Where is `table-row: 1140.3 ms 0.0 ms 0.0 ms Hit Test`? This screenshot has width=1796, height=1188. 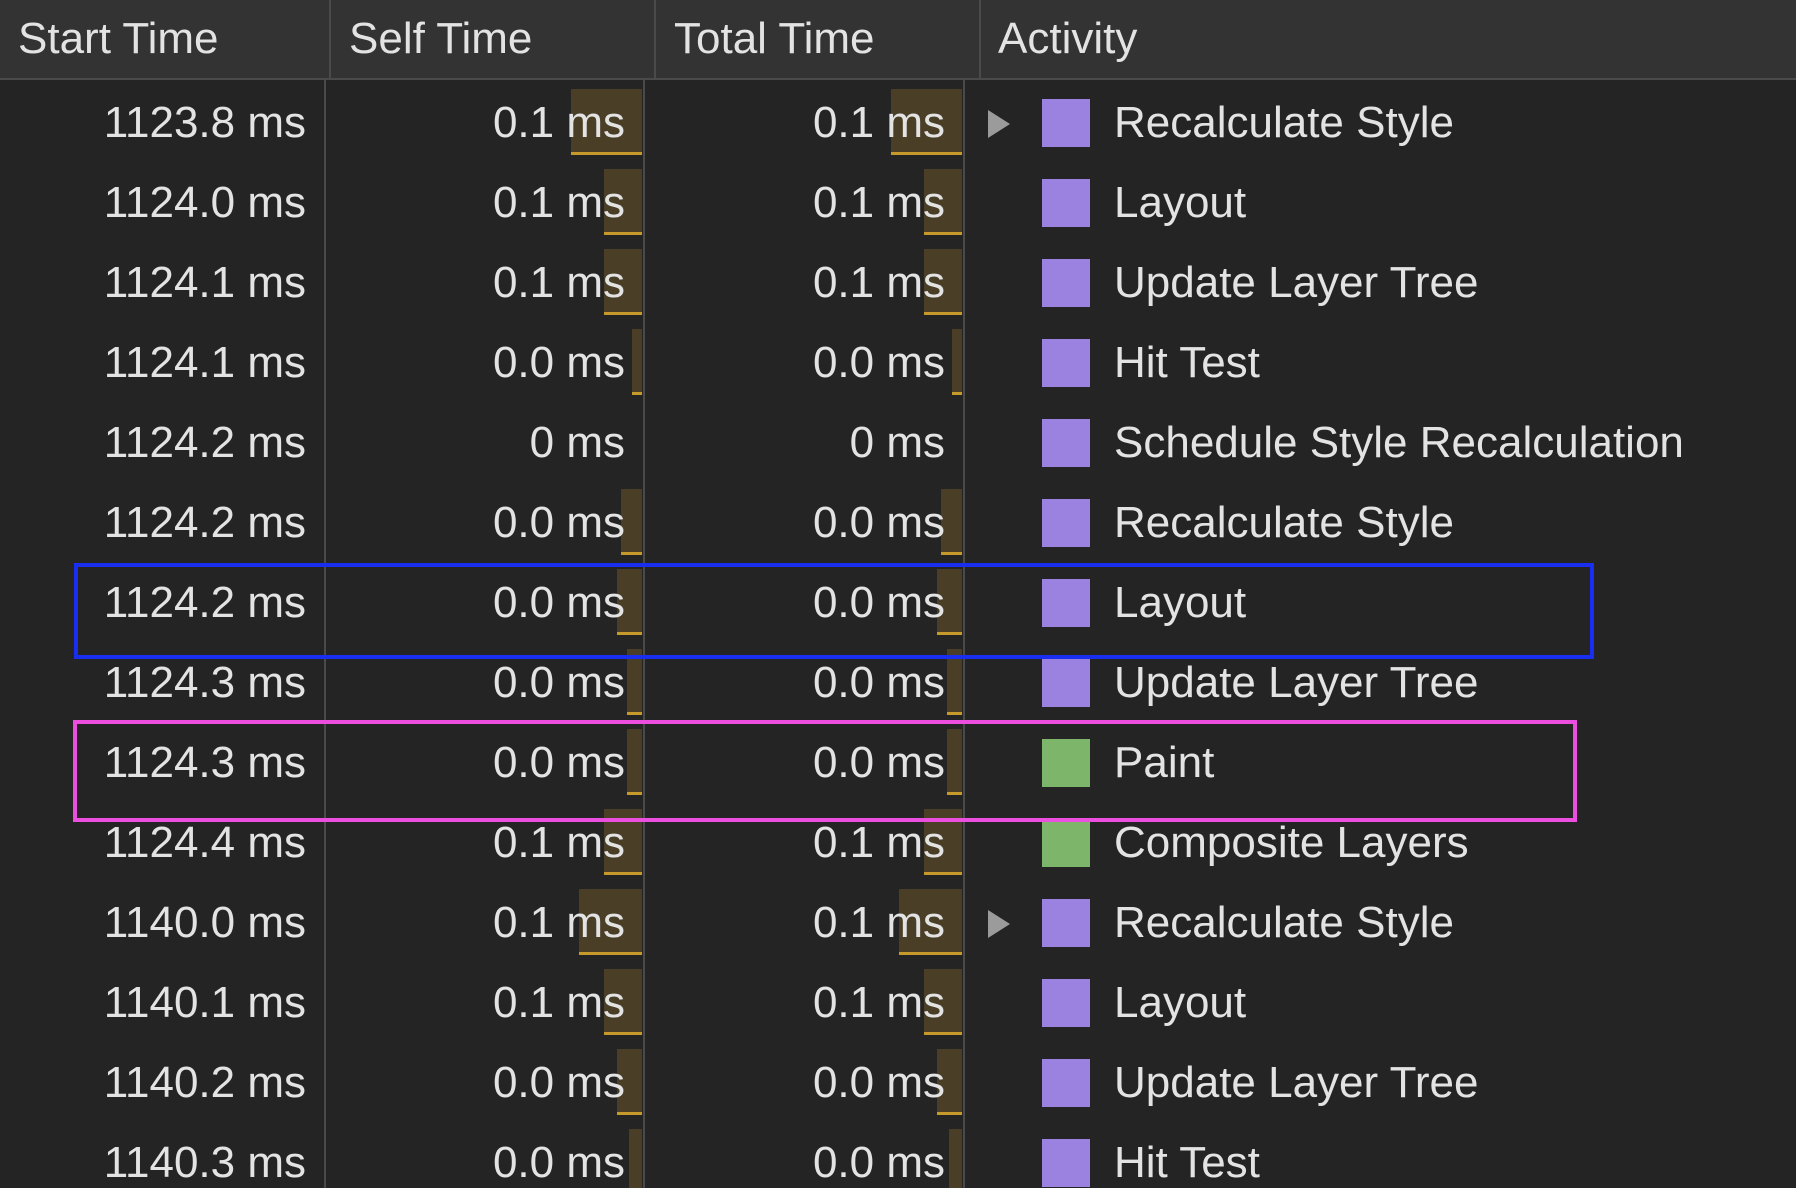 table-row: 1140.3 ms 0.0 ms 0.0 ms Hit Test is located at coordinates (898, 1155).